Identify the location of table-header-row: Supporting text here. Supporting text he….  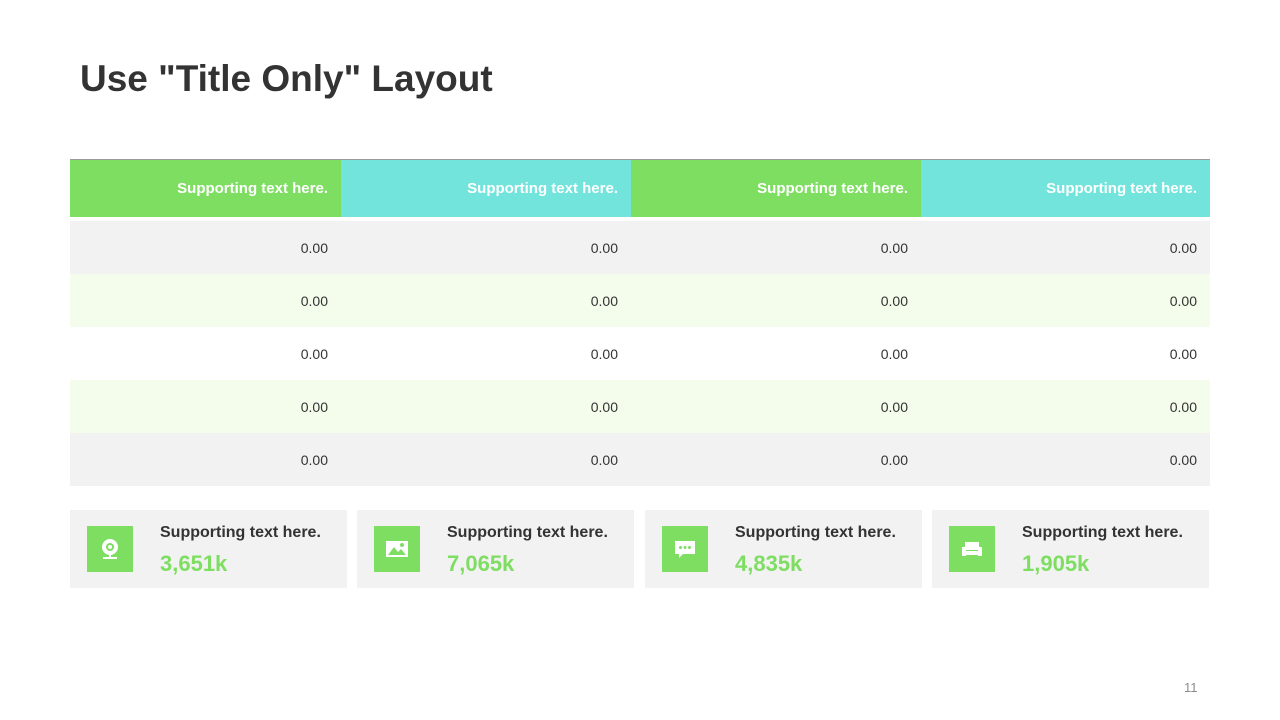
(640, 188).